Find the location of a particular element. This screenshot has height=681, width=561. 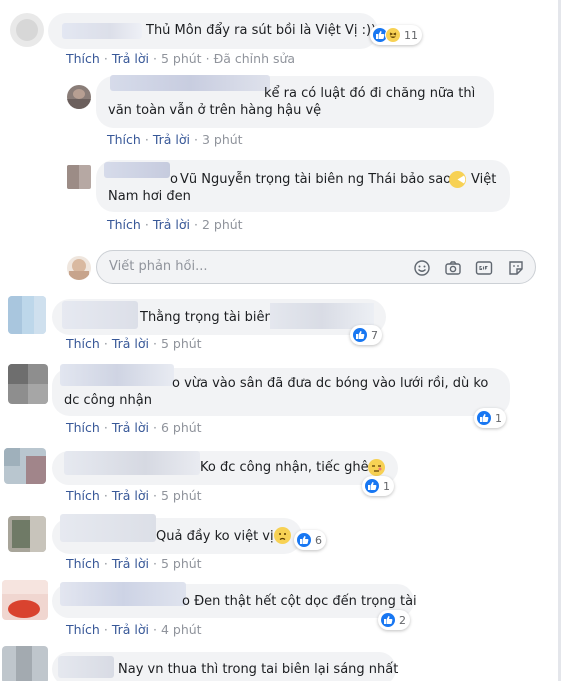

reaction-count: 11 is located at coordinates (411, 35).